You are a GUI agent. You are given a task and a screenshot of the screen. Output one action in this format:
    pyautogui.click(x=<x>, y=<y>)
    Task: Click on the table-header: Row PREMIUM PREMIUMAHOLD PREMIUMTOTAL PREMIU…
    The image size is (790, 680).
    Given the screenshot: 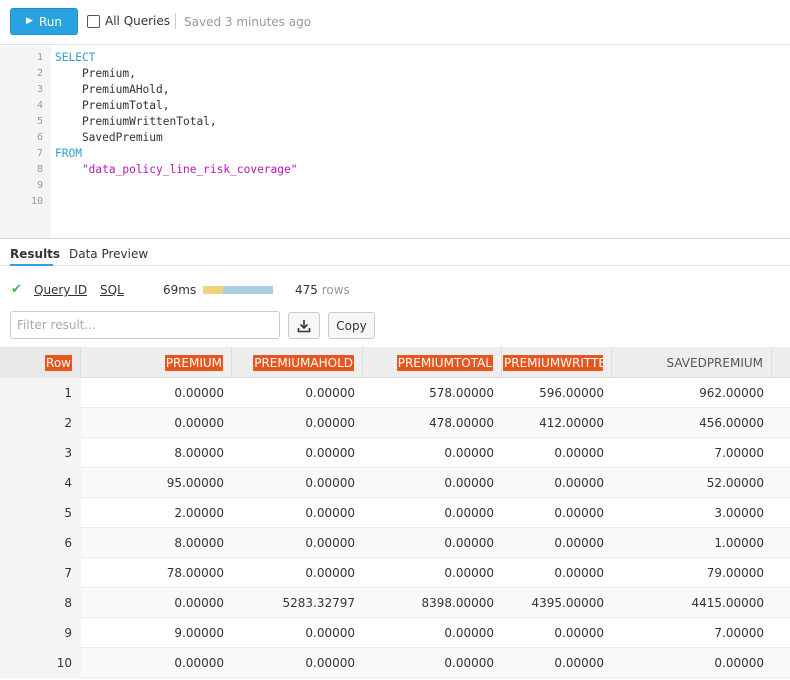 What is the action you would take?
    pyautogui.click(x=395, y=362)
    